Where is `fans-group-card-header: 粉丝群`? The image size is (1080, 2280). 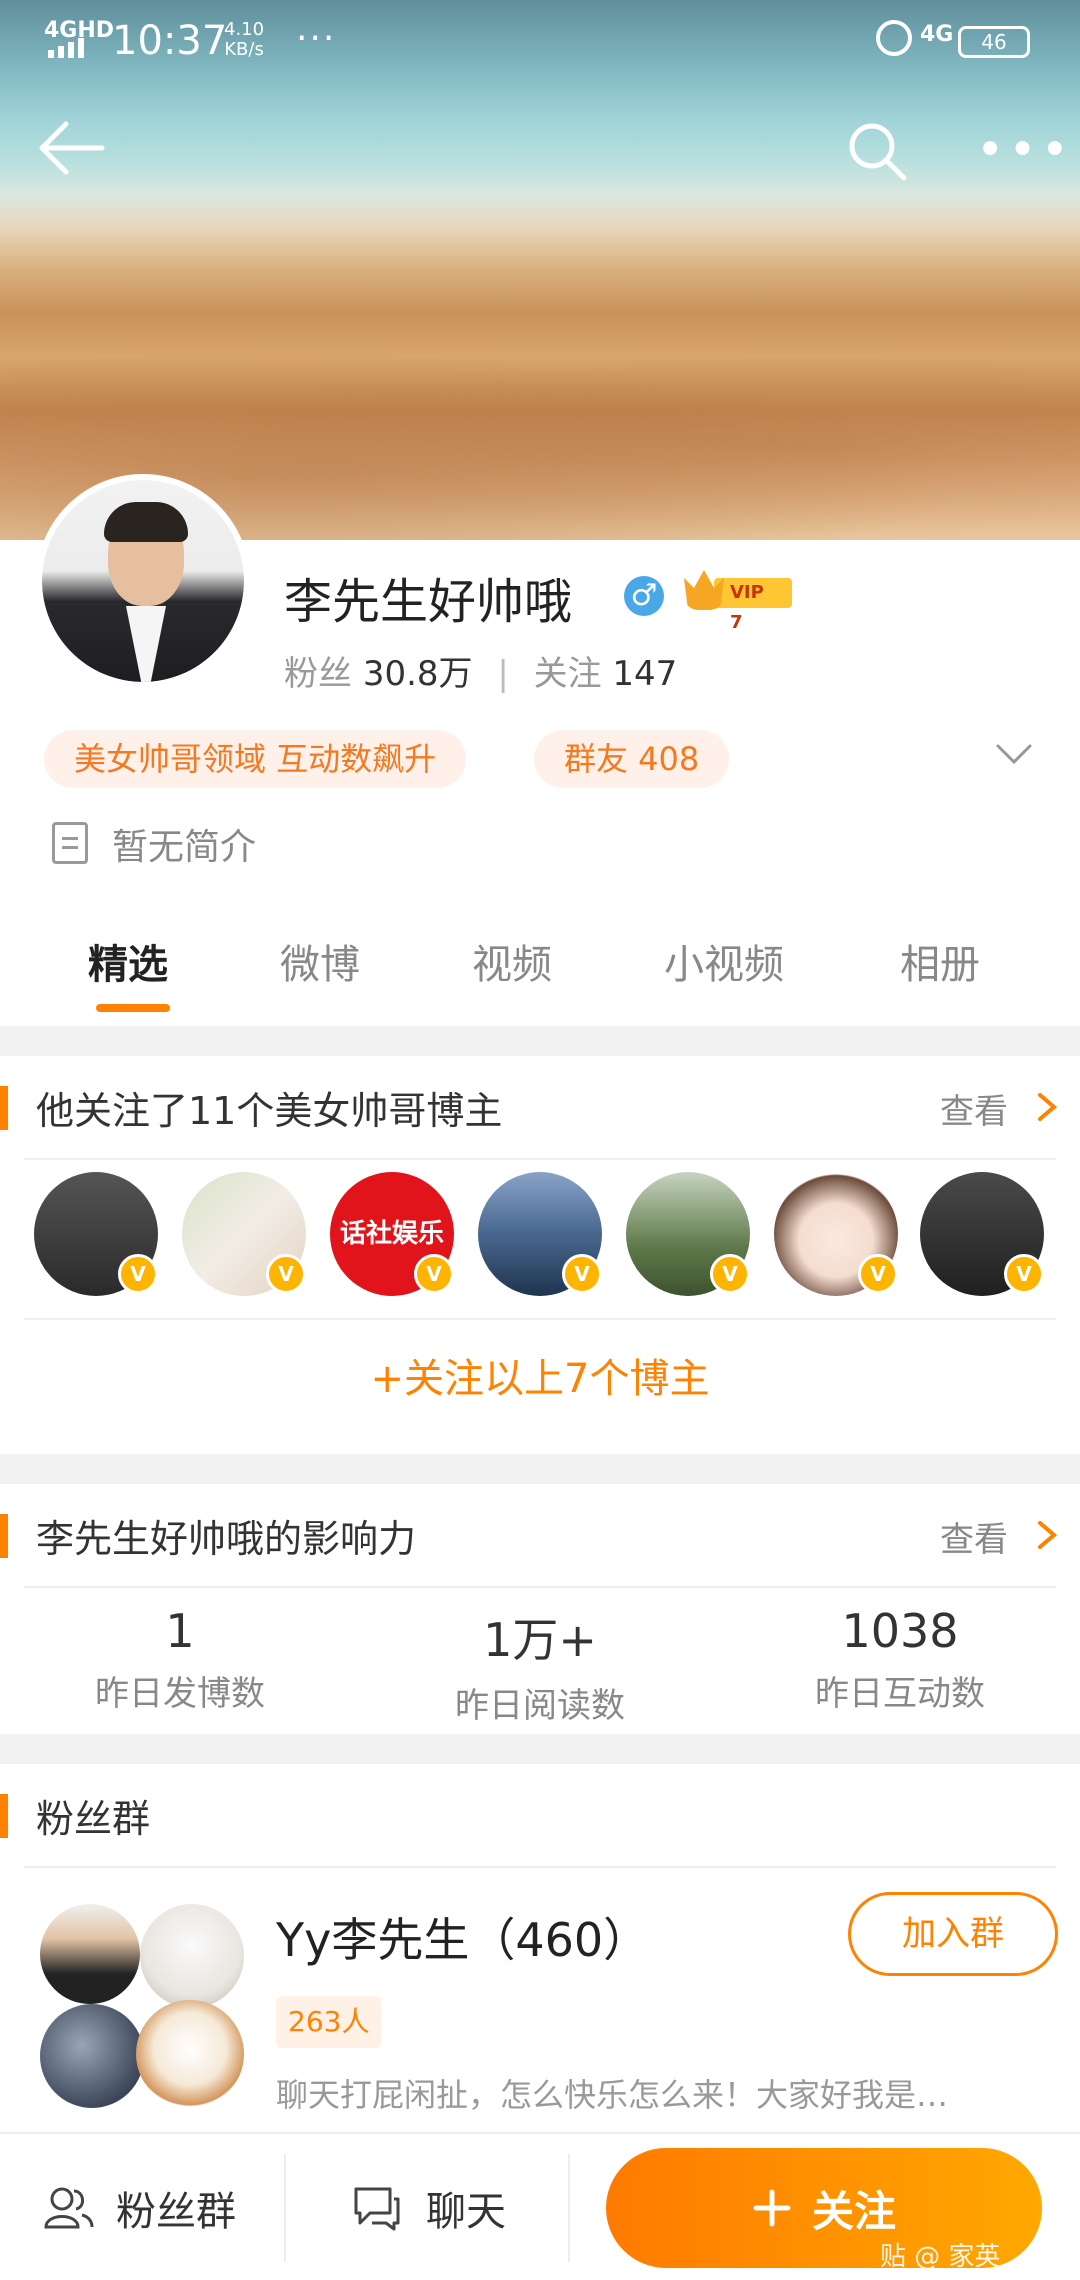
fans-group-card-header: 粉丝群 is located at coordinates (540, 1815).